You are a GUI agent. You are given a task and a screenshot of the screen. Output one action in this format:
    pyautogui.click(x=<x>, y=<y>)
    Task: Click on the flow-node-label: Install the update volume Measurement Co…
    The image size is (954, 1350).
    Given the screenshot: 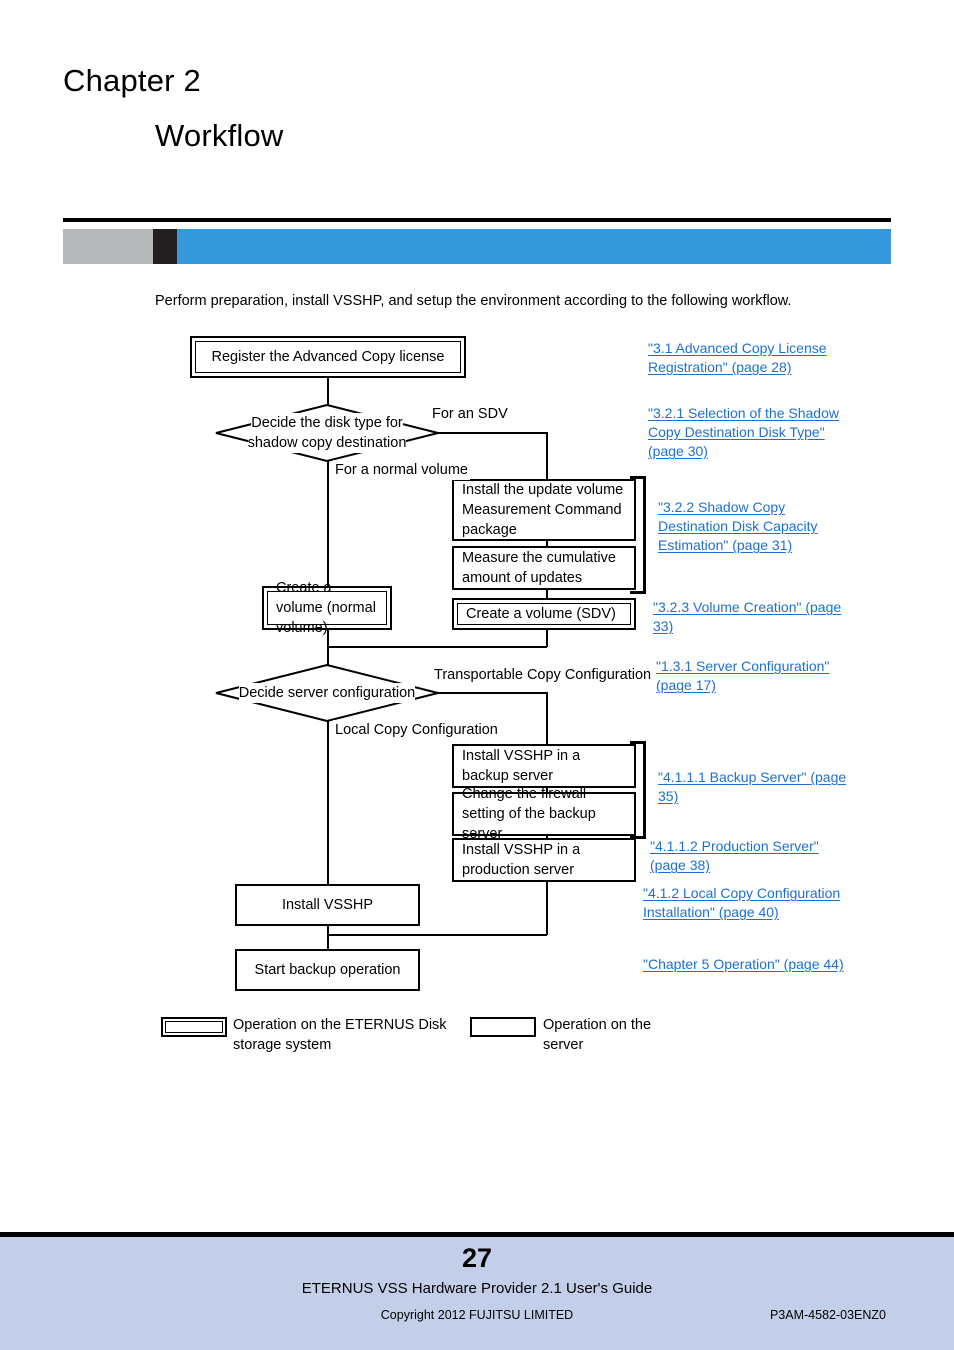 What is the action you would take?
    pyautogui.click(x=543, y=510)
    